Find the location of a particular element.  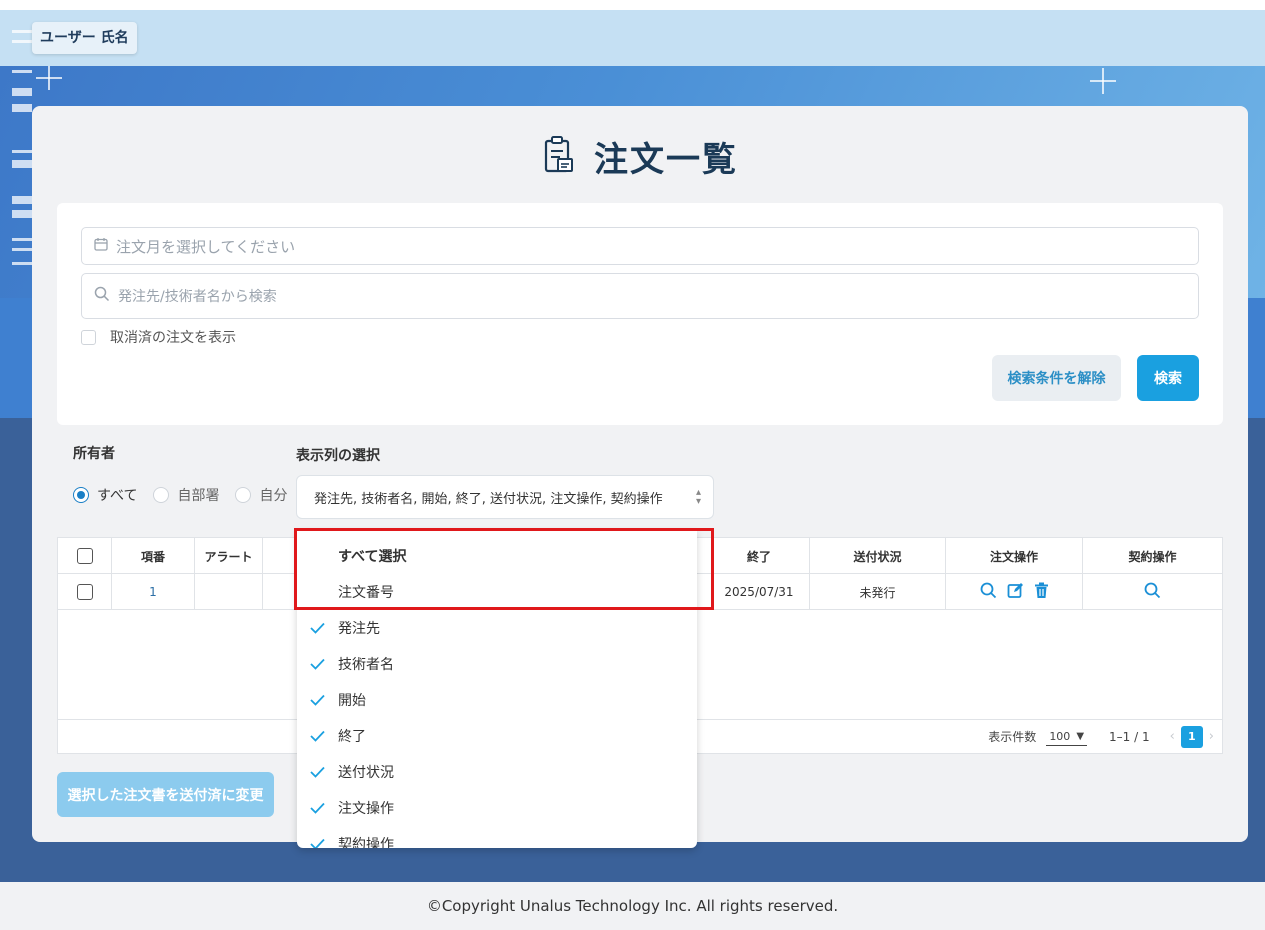

page-button: 1 is located at coordinates (1191, 736).